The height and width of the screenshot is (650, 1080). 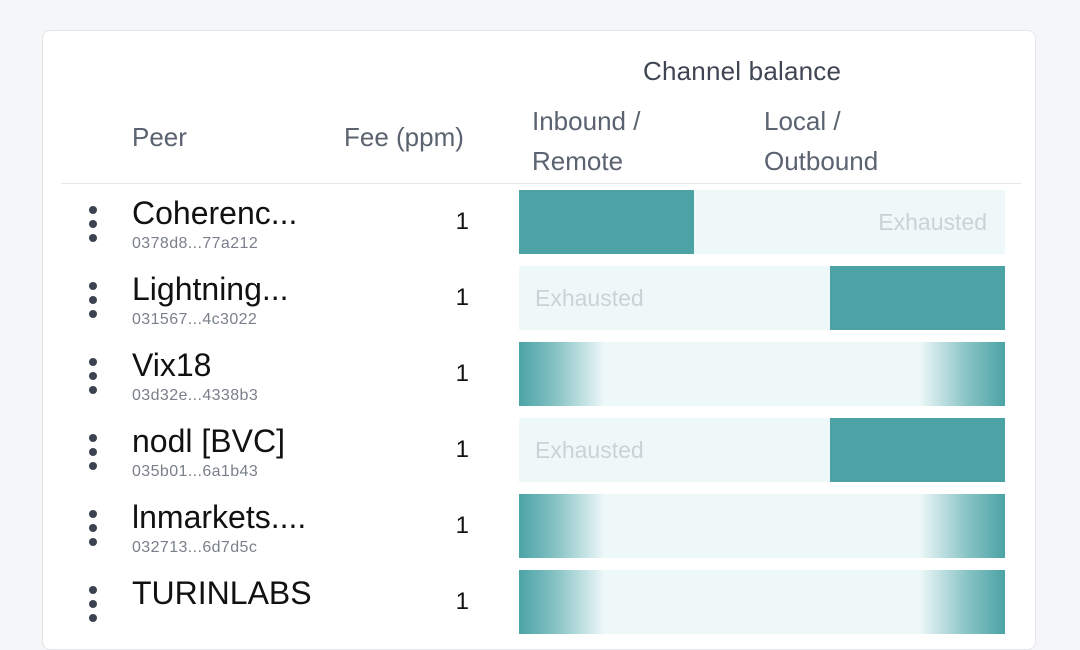 I want to click on peer-pubkey: 035b01...6a1b43, so click(x=195, y=471).